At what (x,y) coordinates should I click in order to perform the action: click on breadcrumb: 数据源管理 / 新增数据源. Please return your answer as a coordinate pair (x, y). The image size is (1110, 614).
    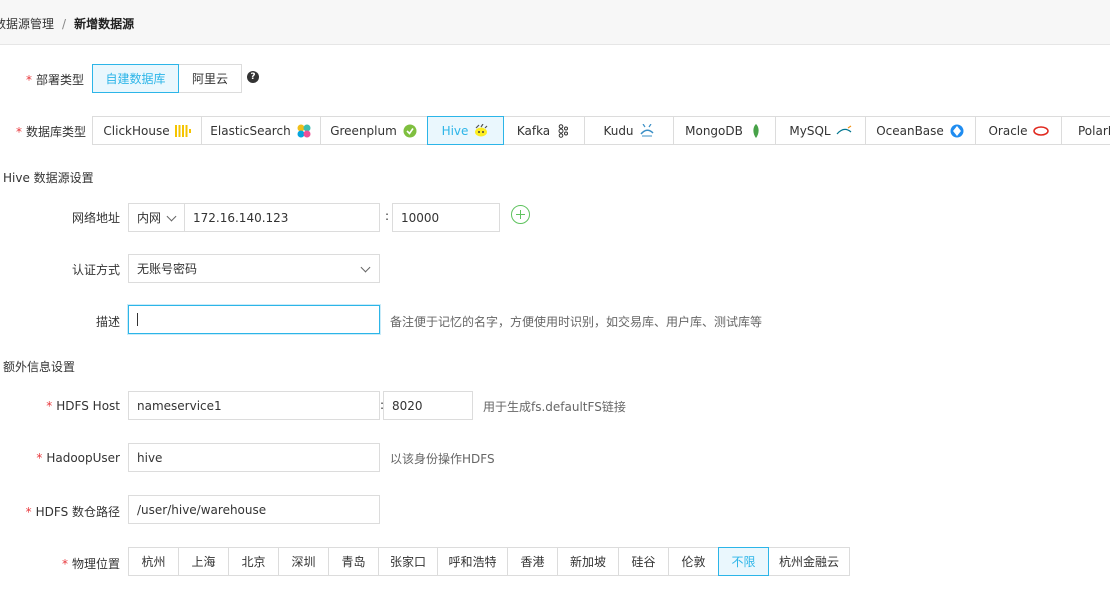
    Looking at the image, I should click on (67, 23).